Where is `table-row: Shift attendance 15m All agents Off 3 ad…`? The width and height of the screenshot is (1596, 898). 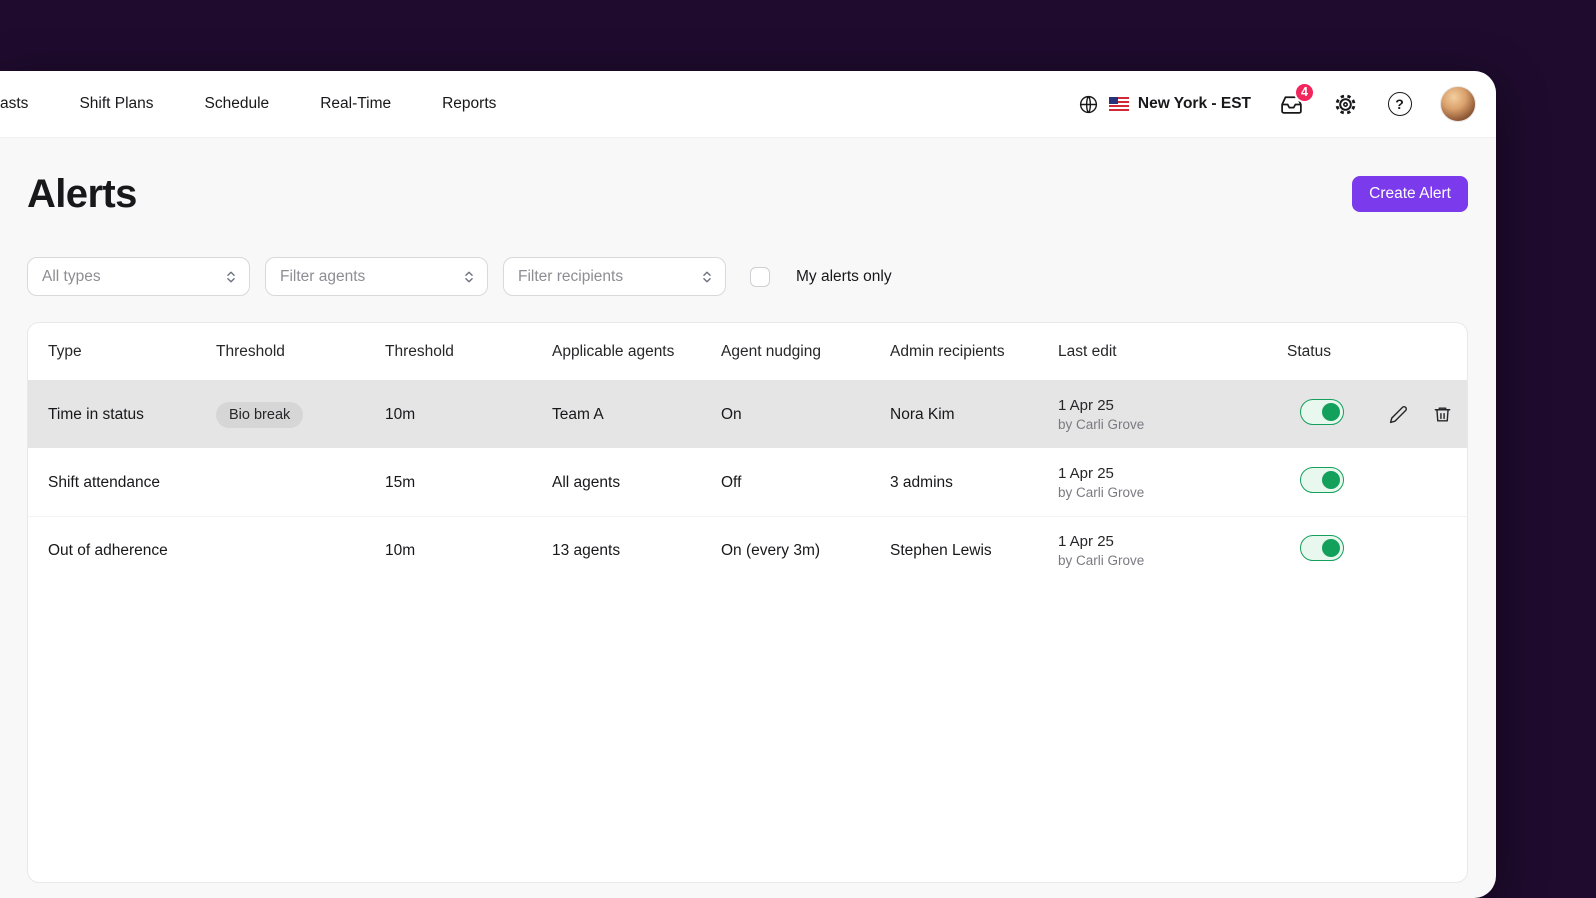 table-row: Shift attendance 15m All agents Off 3 ad… is located at coordinates (747, 482).